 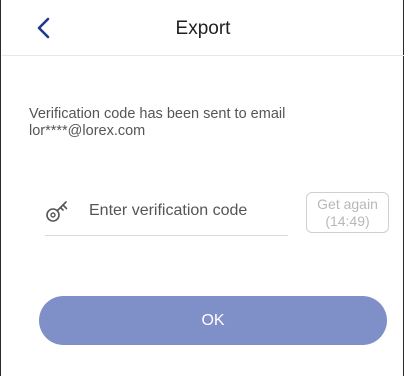 What do you see at coordinates (157, 114) in the screenshot?
I see `message-line: Verification code has been sent to email` at bounding box center [157, 114].